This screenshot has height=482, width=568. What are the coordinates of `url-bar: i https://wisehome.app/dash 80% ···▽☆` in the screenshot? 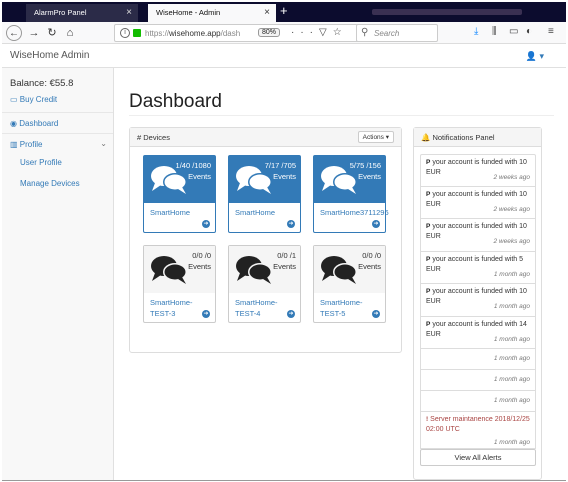 It's located at (238, 33).